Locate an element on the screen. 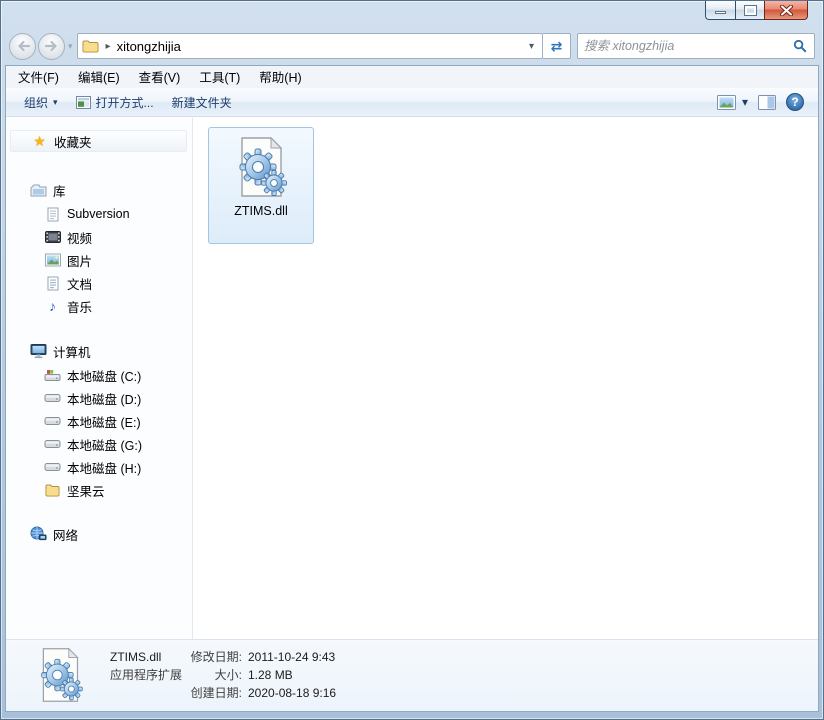  caption-buttons is located at coordinates (756, 10).